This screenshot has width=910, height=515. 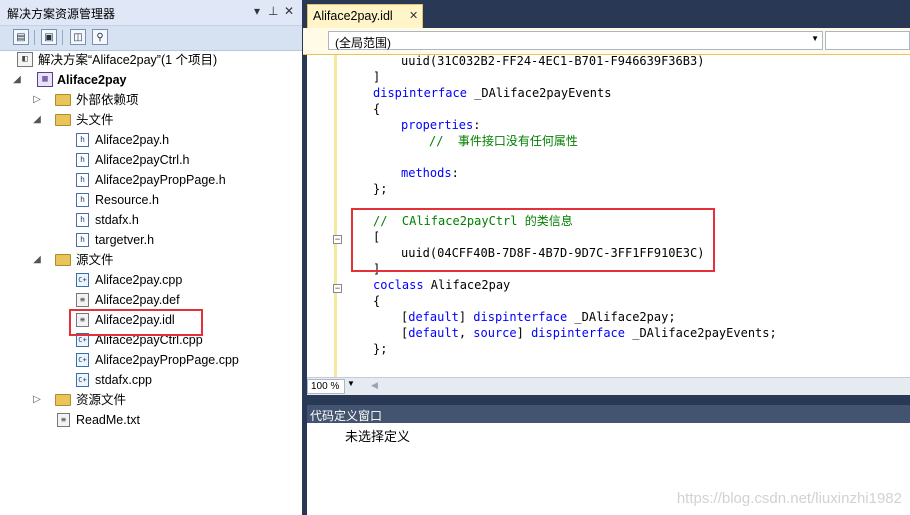 I want to click on code-definition-content: 未选择定义, so click(x=378, y=436).